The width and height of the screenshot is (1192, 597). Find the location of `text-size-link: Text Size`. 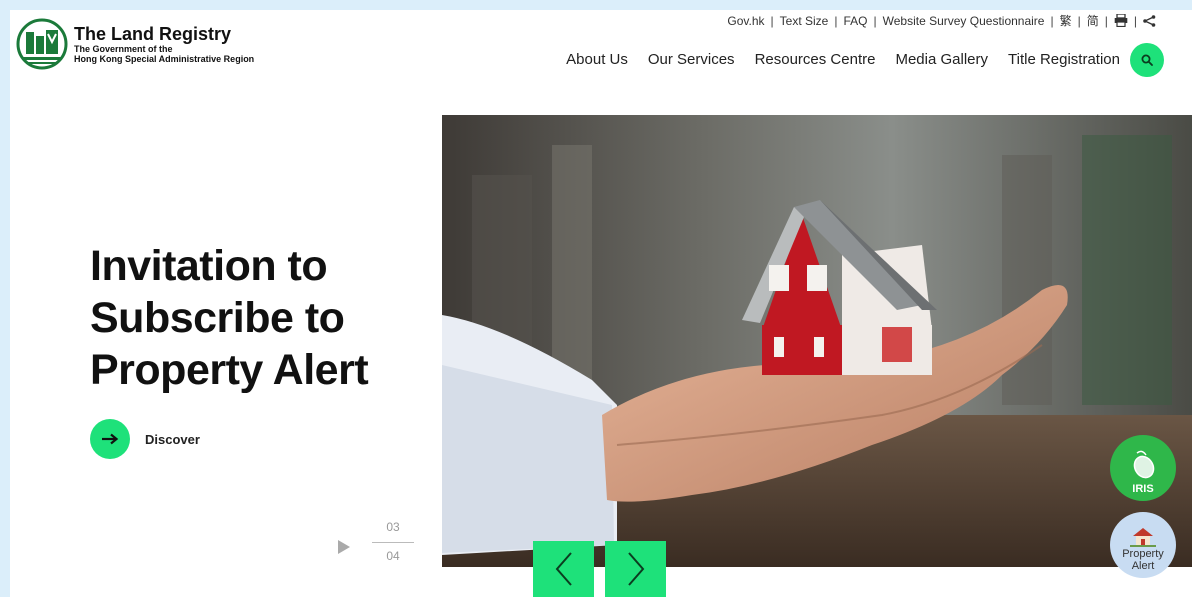

text-size-link: Text Size is located at coordinates (804, 21).